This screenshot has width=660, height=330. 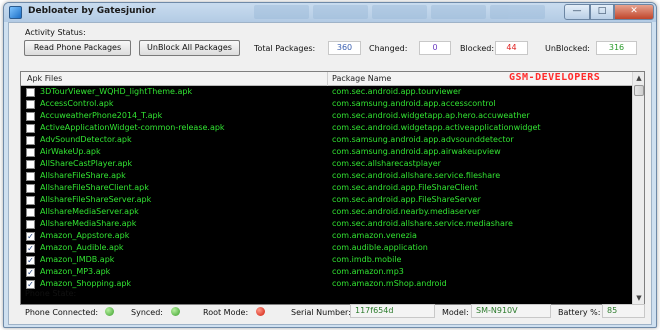 I want to click on minimize-button: —, so click(x=577, y=12).